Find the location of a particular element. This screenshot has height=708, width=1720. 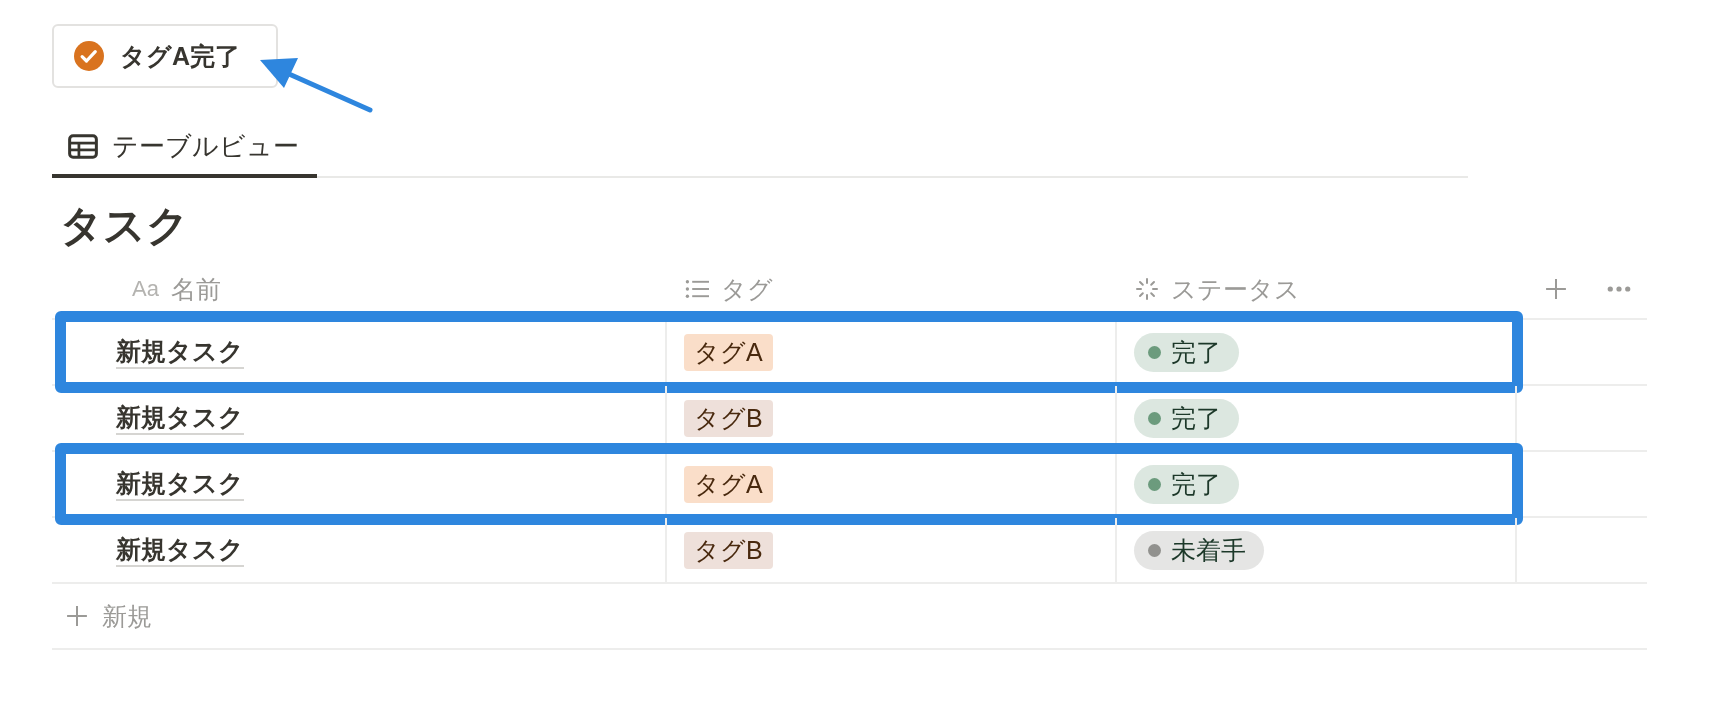

status-label: 未着手 is located at coordinates (1208, 550).